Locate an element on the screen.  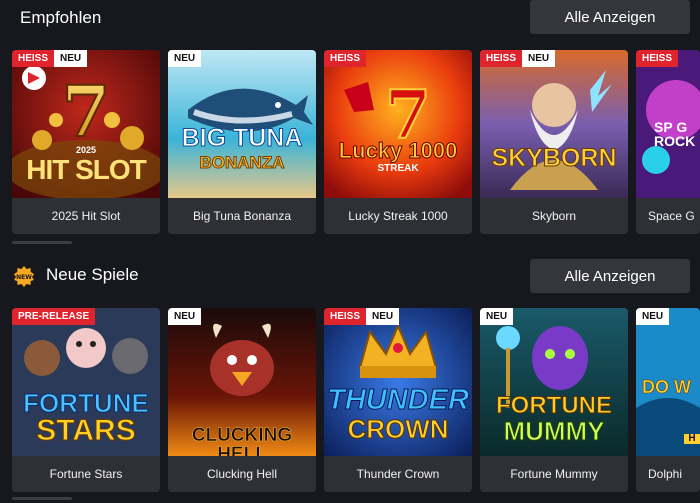
game-card-space-g: SP G ROCK HEISS Space G is located at coordinates (668, 142).